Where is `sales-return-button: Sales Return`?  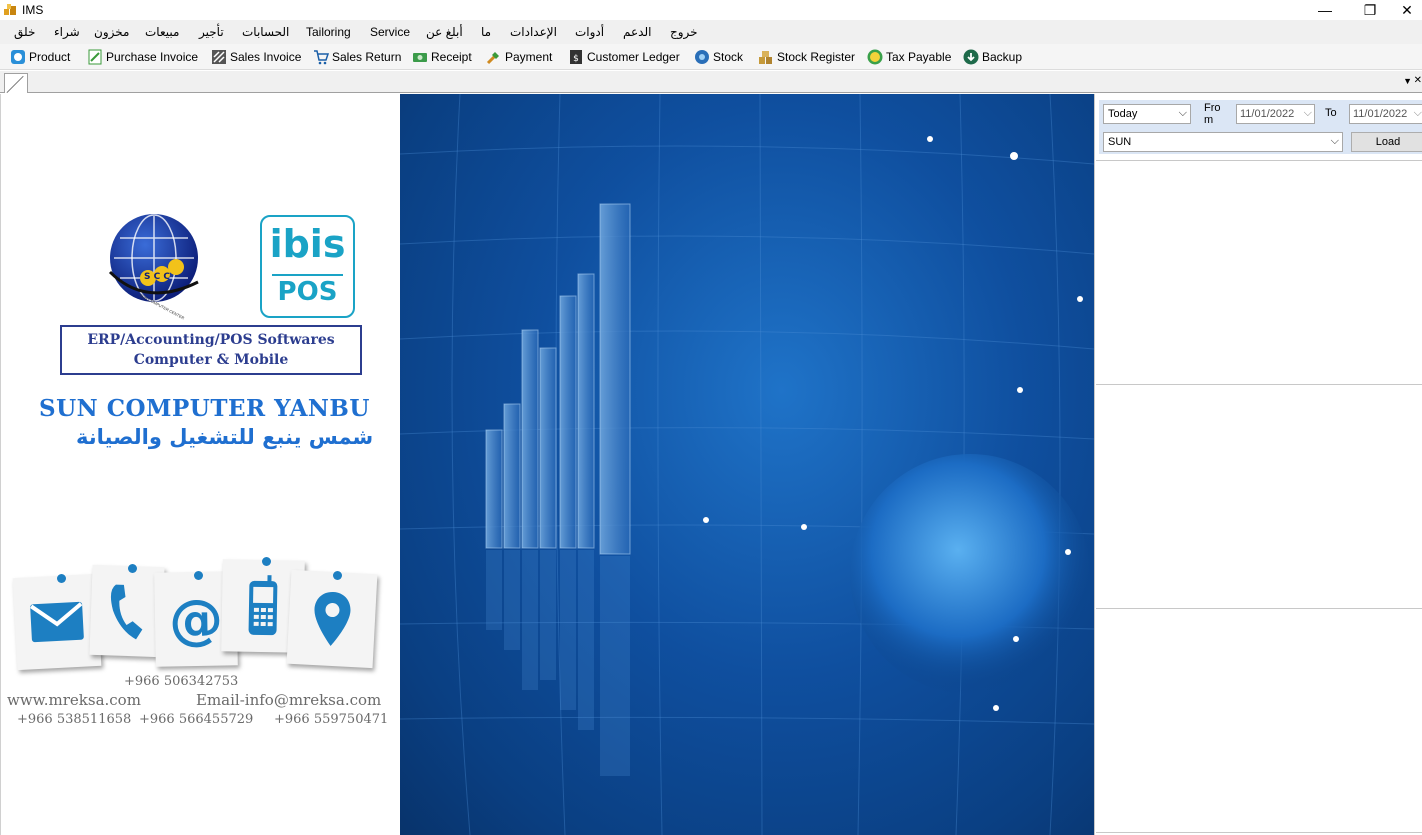
sales-return-button: Sales Return is located at coordinates (357, 57).